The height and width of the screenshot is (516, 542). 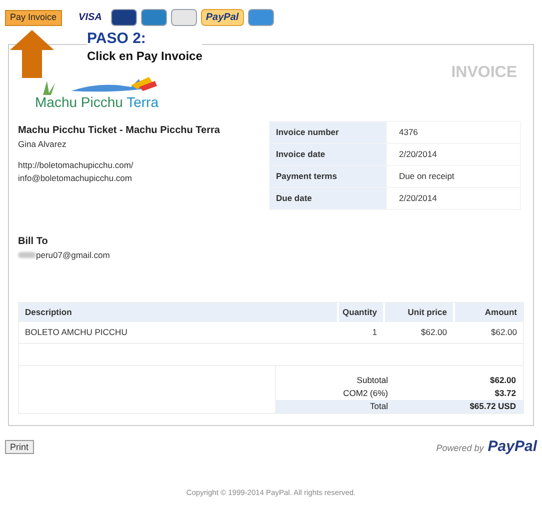 What do you see at coordinates (33, 242) in the screenshot?
I see `bill-to-heading: Bill To` at bounding box center [33, 242].